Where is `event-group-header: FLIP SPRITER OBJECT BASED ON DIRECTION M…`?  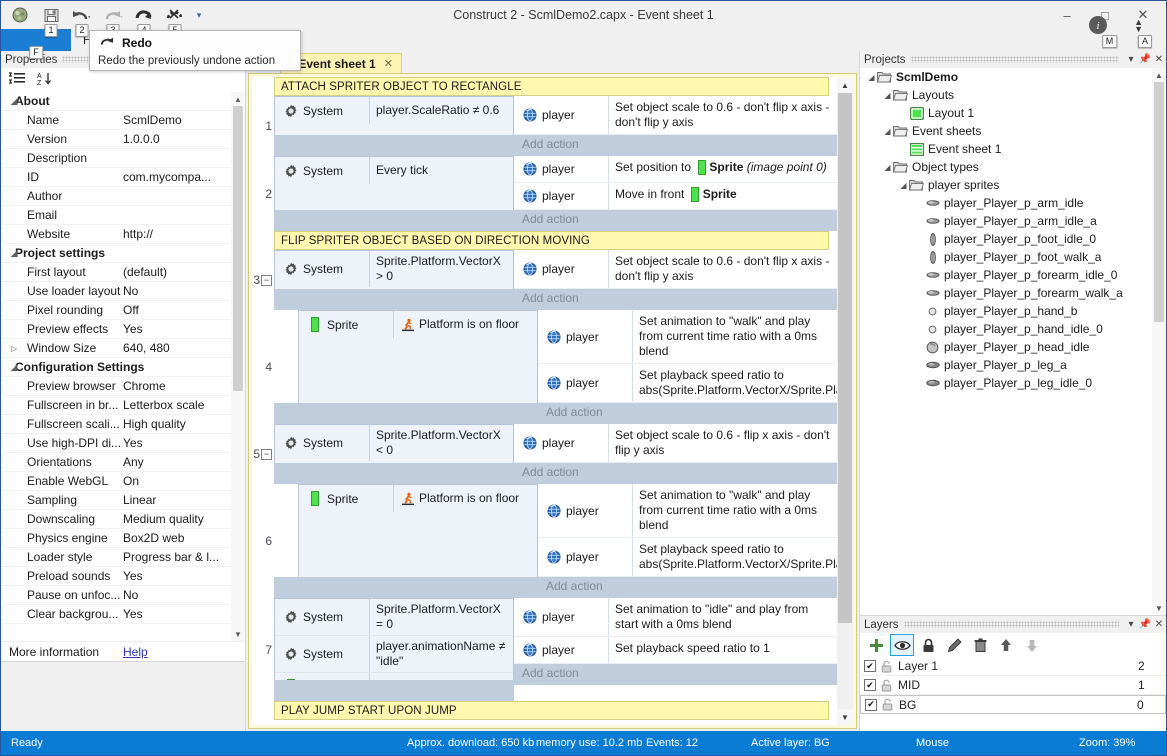 event-group-header: FLIP SPRITER OBJECT BASED ON DIRECTION M… is located at coordinates (551, 240).